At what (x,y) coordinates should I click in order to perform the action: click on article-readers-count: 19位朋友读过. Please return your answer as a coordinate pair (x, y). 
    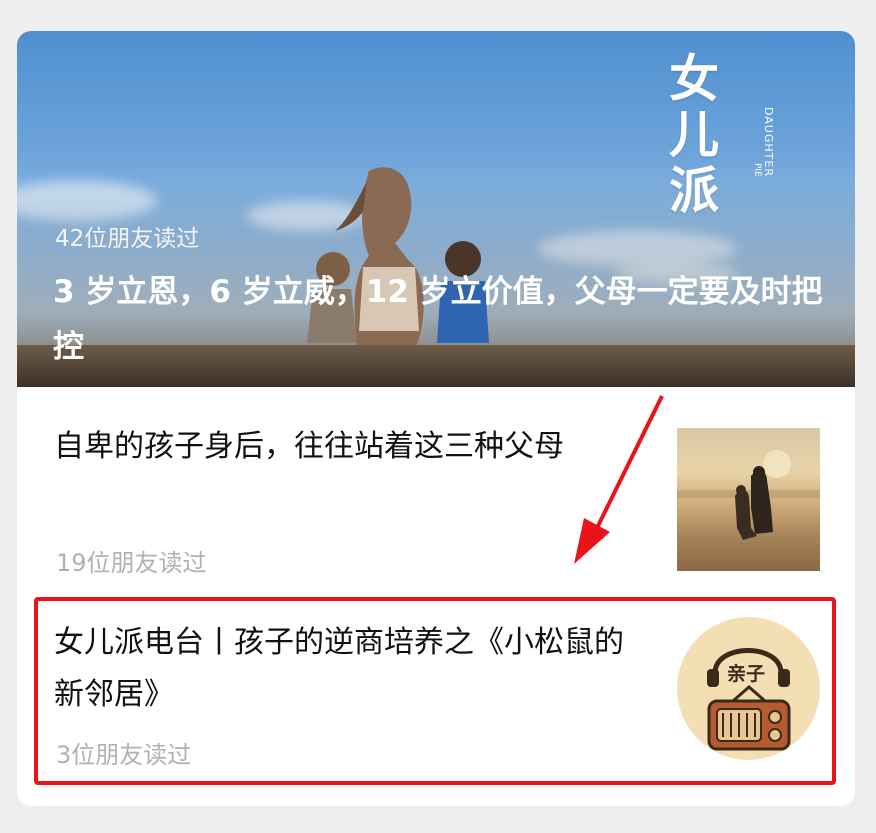
    Looking at the image, I should click on (131, 563).